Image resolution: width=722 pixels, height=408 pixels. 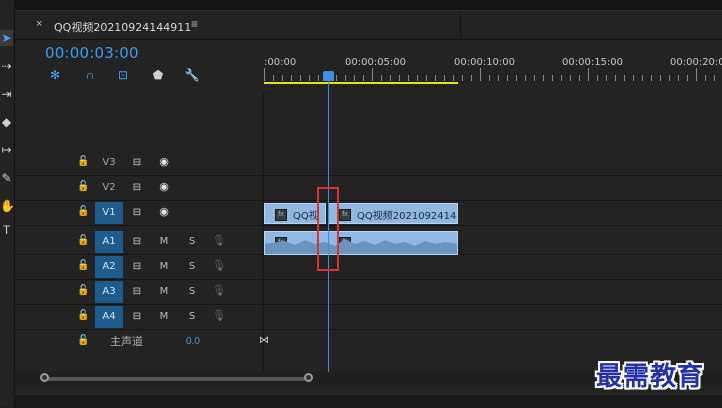 What do you see at coordinates (109, 163) in the screenshot?
I see `track-label-v3: V3` at bounding box center [109, 163].